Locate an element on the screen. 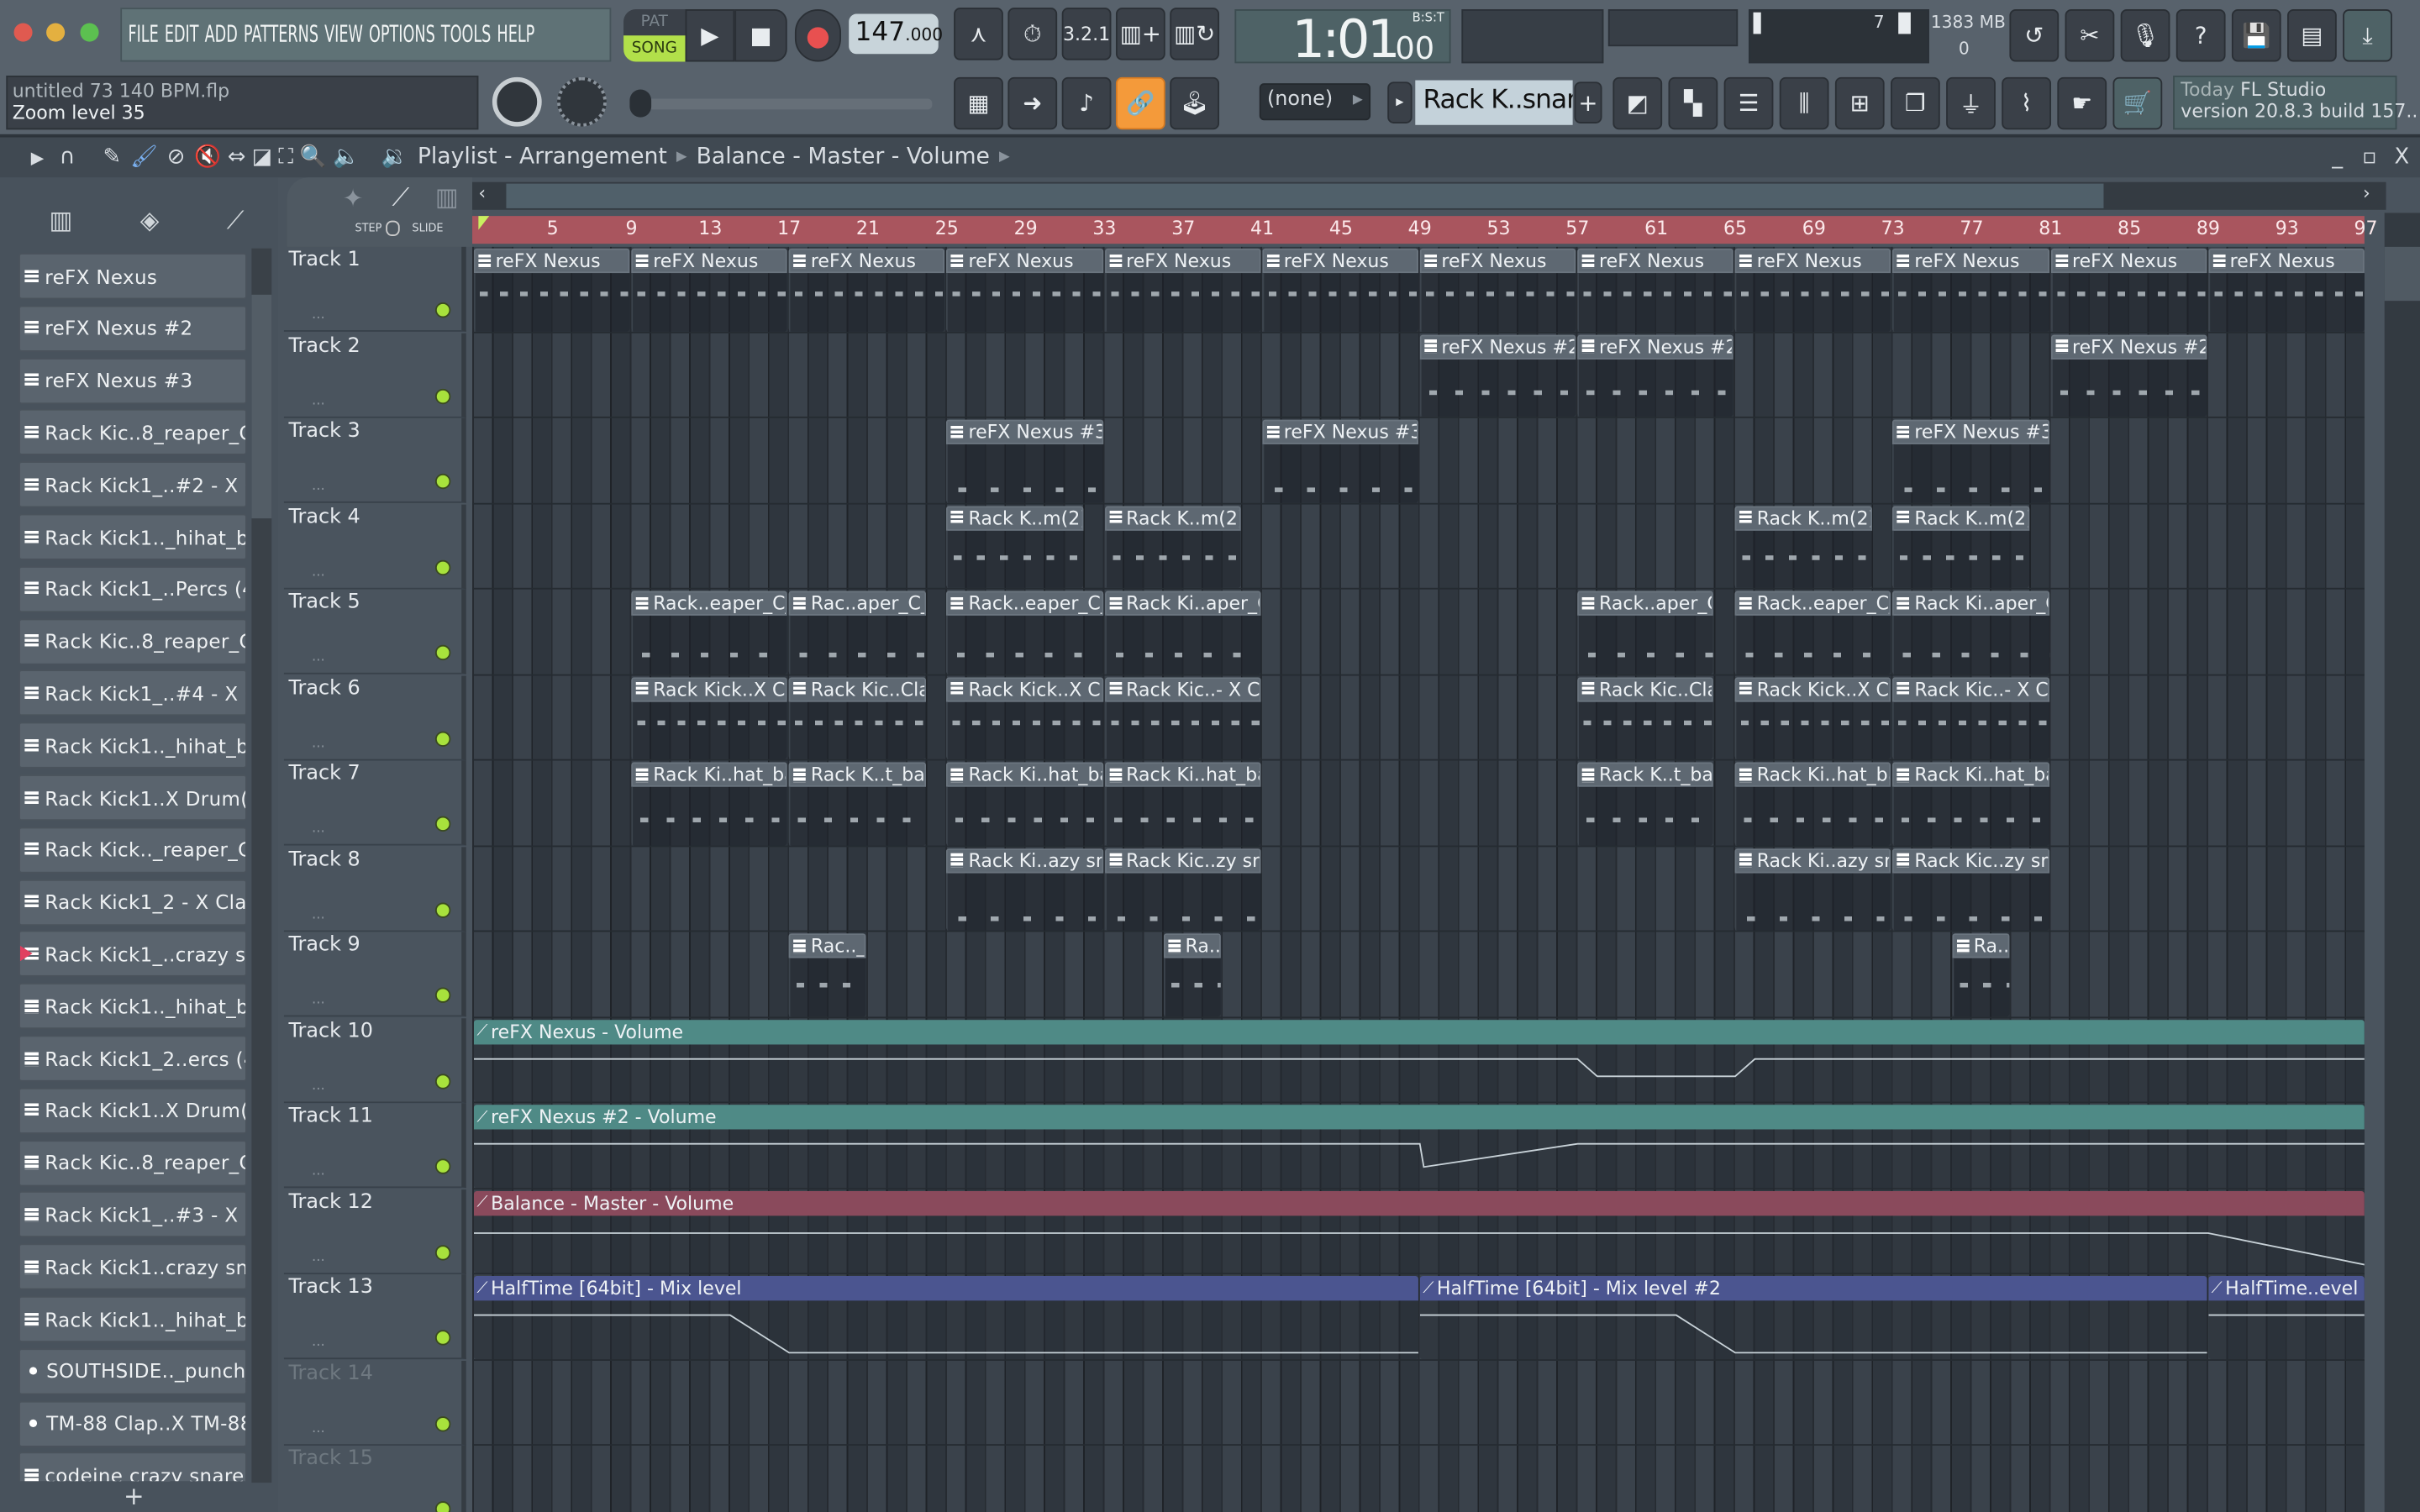 This screenshot has width=2420, height=1512. stop-button: ■ is located at coordinates (761, 35).